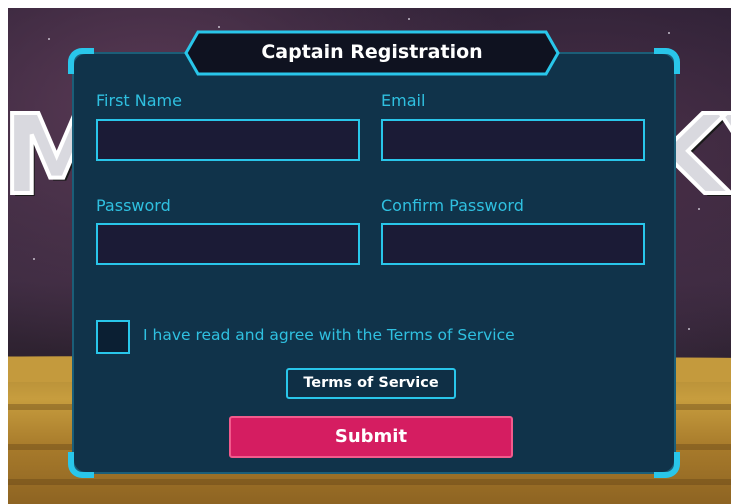 This screenshot has height=504, width=731. Describe the element at coordinates (403, 100) in the screenshot. I see `email-label: Email` at that location.